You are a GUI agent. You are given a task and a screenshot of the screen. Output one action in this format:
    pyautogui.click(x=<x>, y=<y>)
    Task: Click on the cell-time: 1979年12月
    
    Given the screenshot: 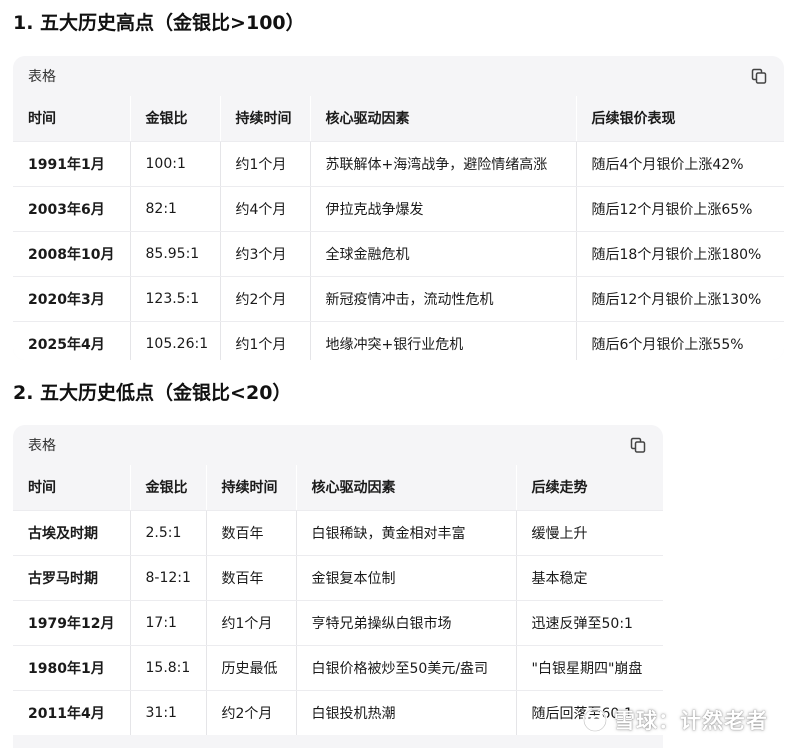 What is the action you would take?
    pyautogui.click(x=72, y=623)
    